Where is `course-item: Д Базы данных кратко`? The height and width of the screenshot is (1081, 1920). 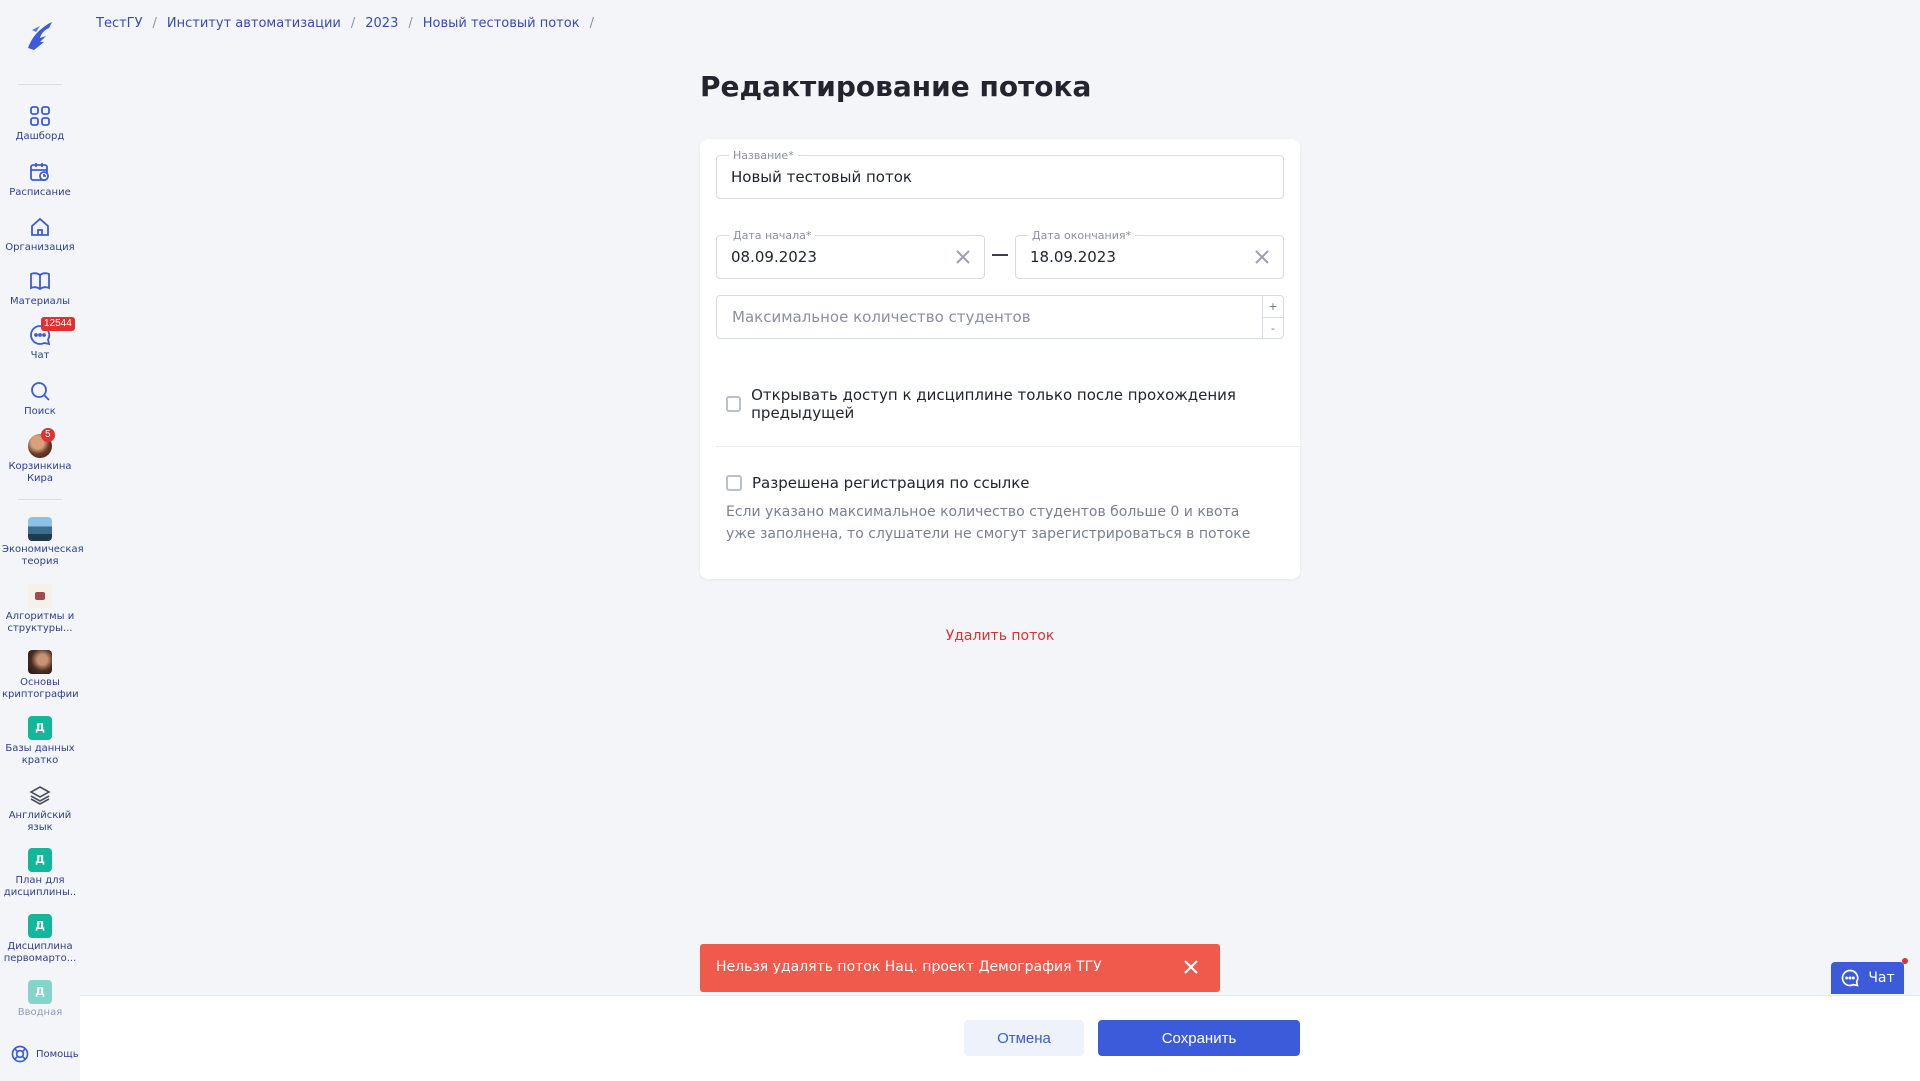 course-item: Д Базы данных кратко is located at coordinates (40, 741).